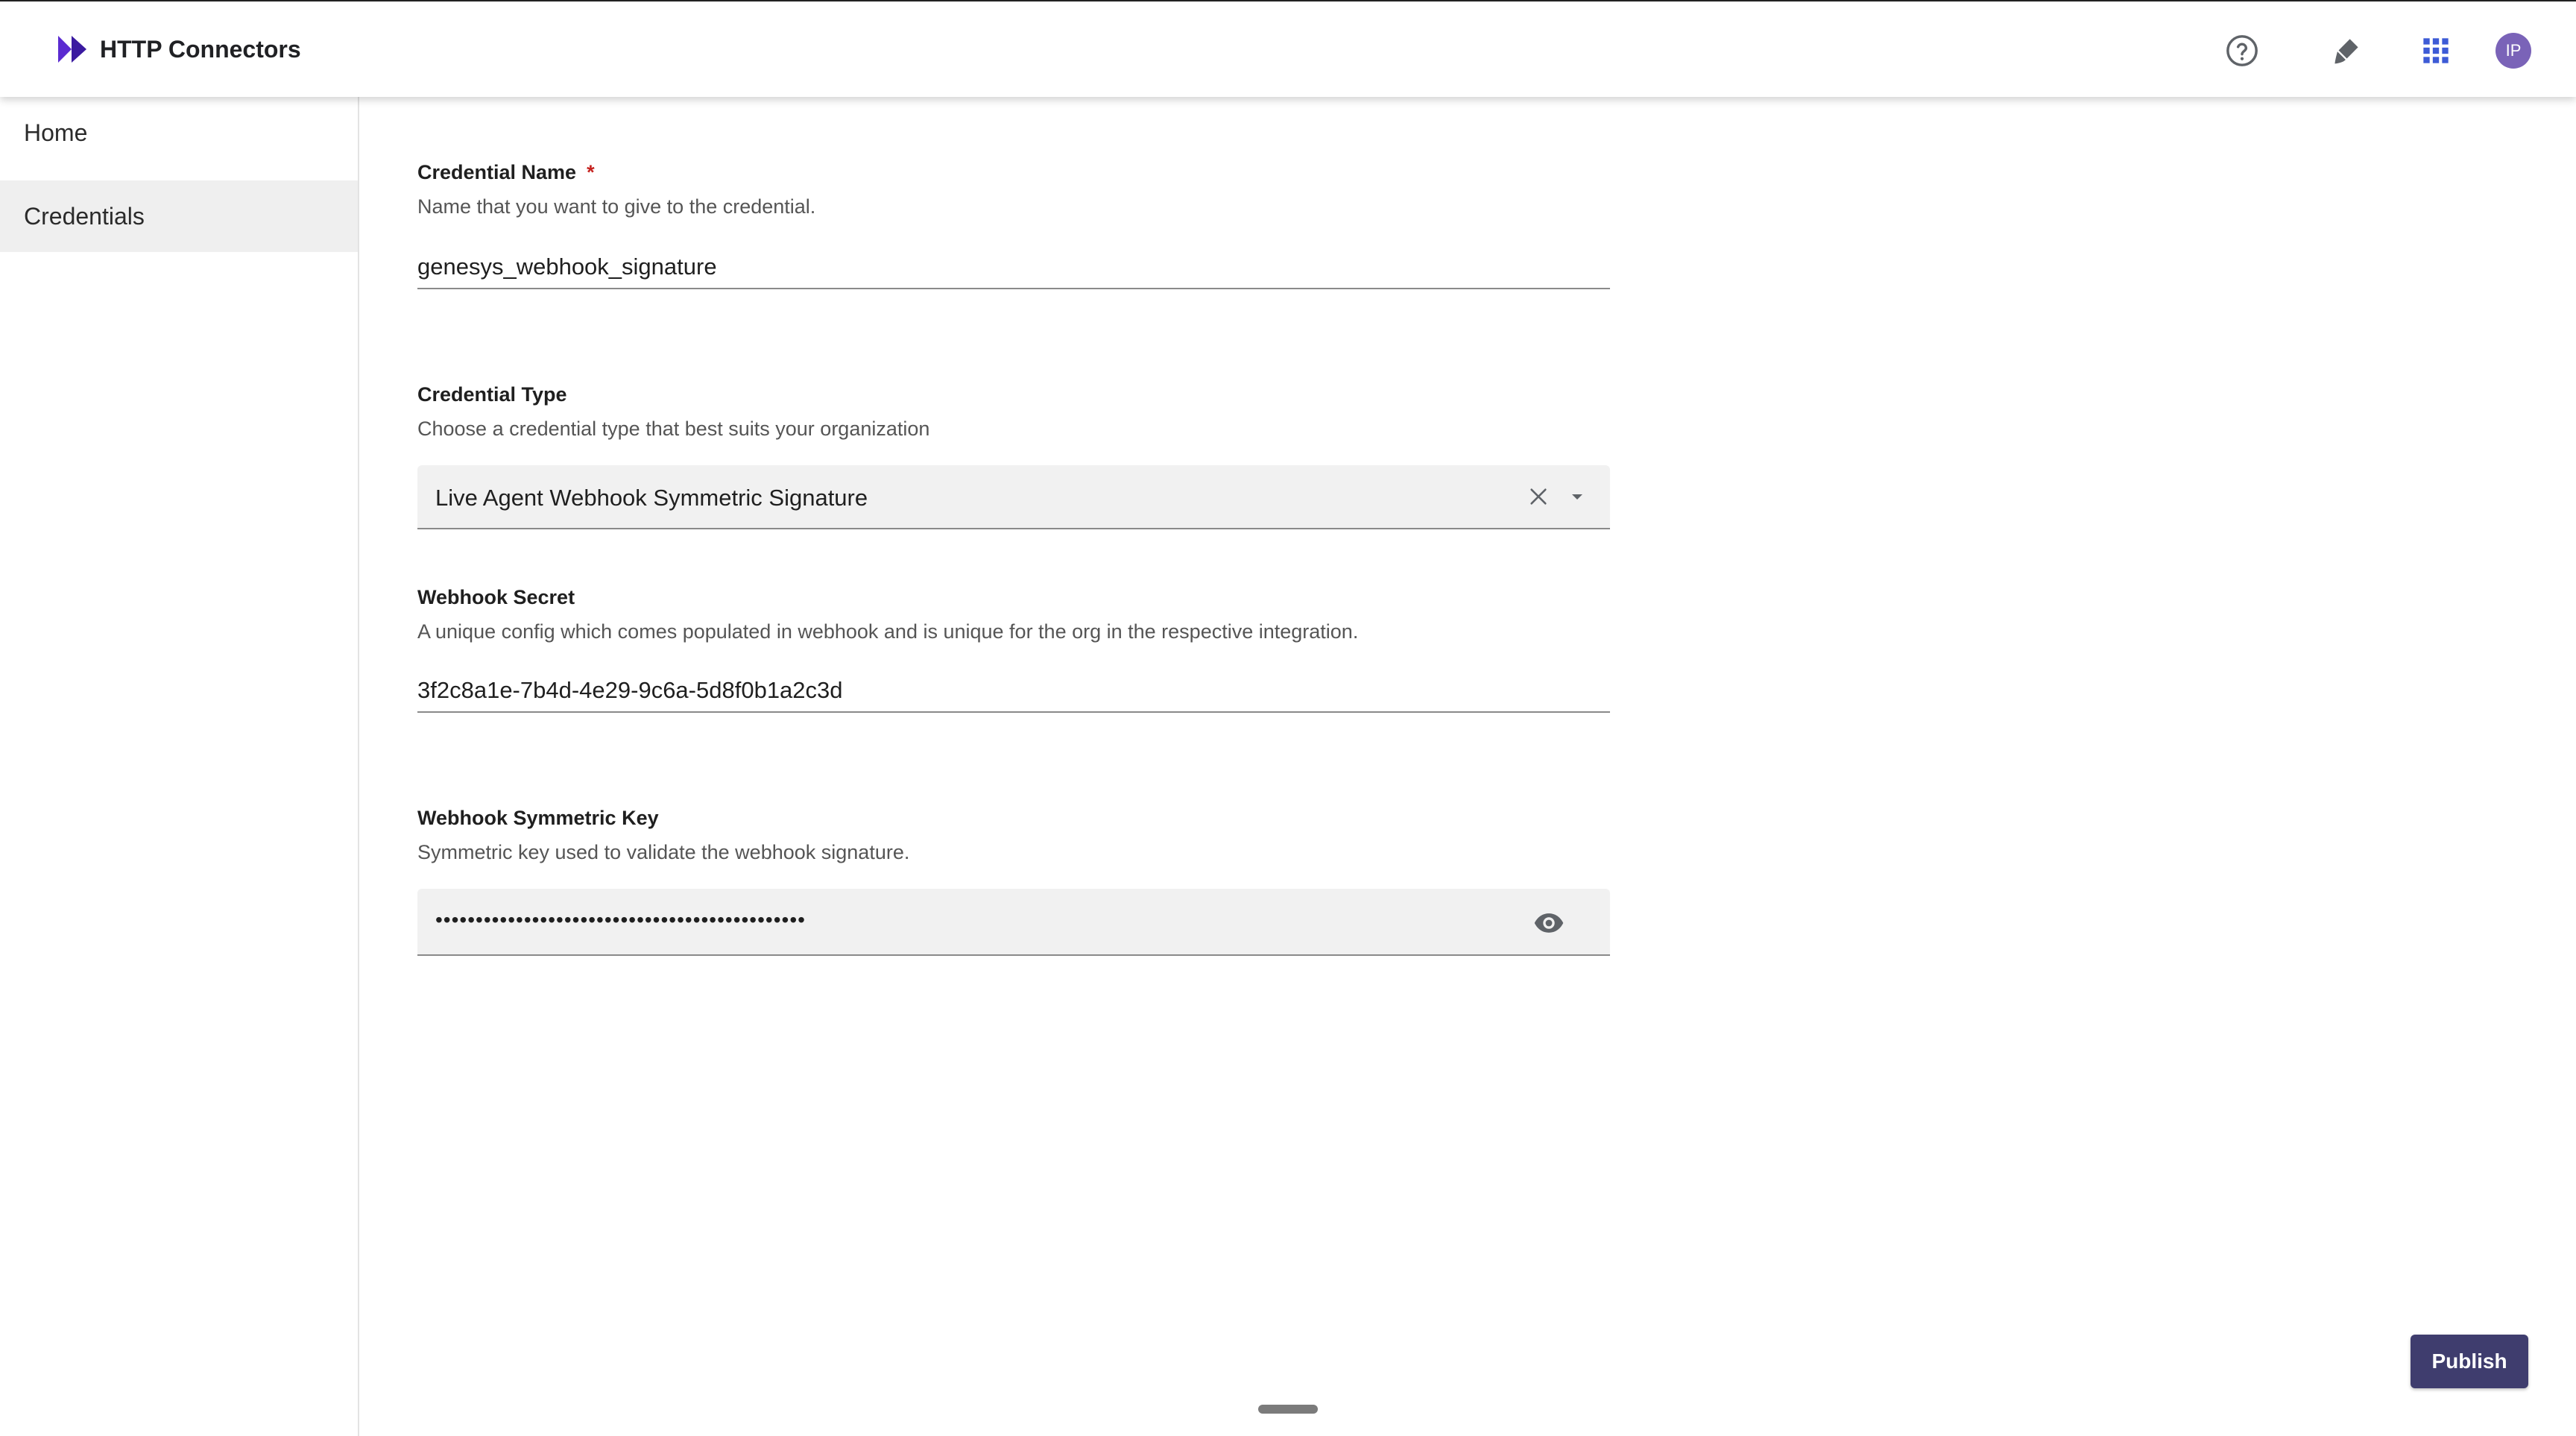  I want to click on show-password-eye-icon, so click(1549, 923).